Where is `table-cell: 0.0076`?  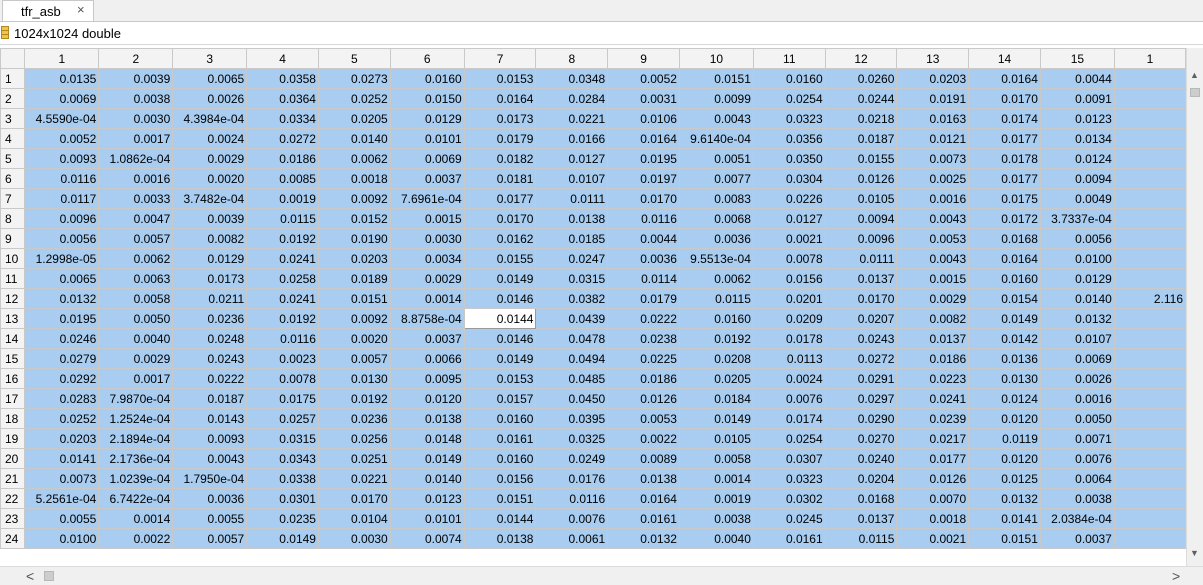
table-cell: 0.0076 is located at coordinates (1077, 458).